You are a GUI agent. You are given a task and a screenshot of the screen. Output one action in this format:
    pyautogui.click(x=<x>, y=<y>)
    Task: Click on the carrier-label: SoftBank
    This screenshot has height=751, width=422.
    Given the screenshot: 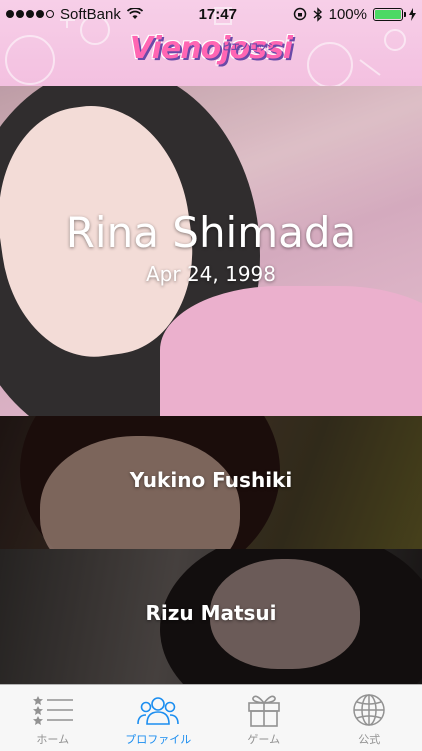 What is the action you would take?
    pyautogui.click(x=90, y=14)
    